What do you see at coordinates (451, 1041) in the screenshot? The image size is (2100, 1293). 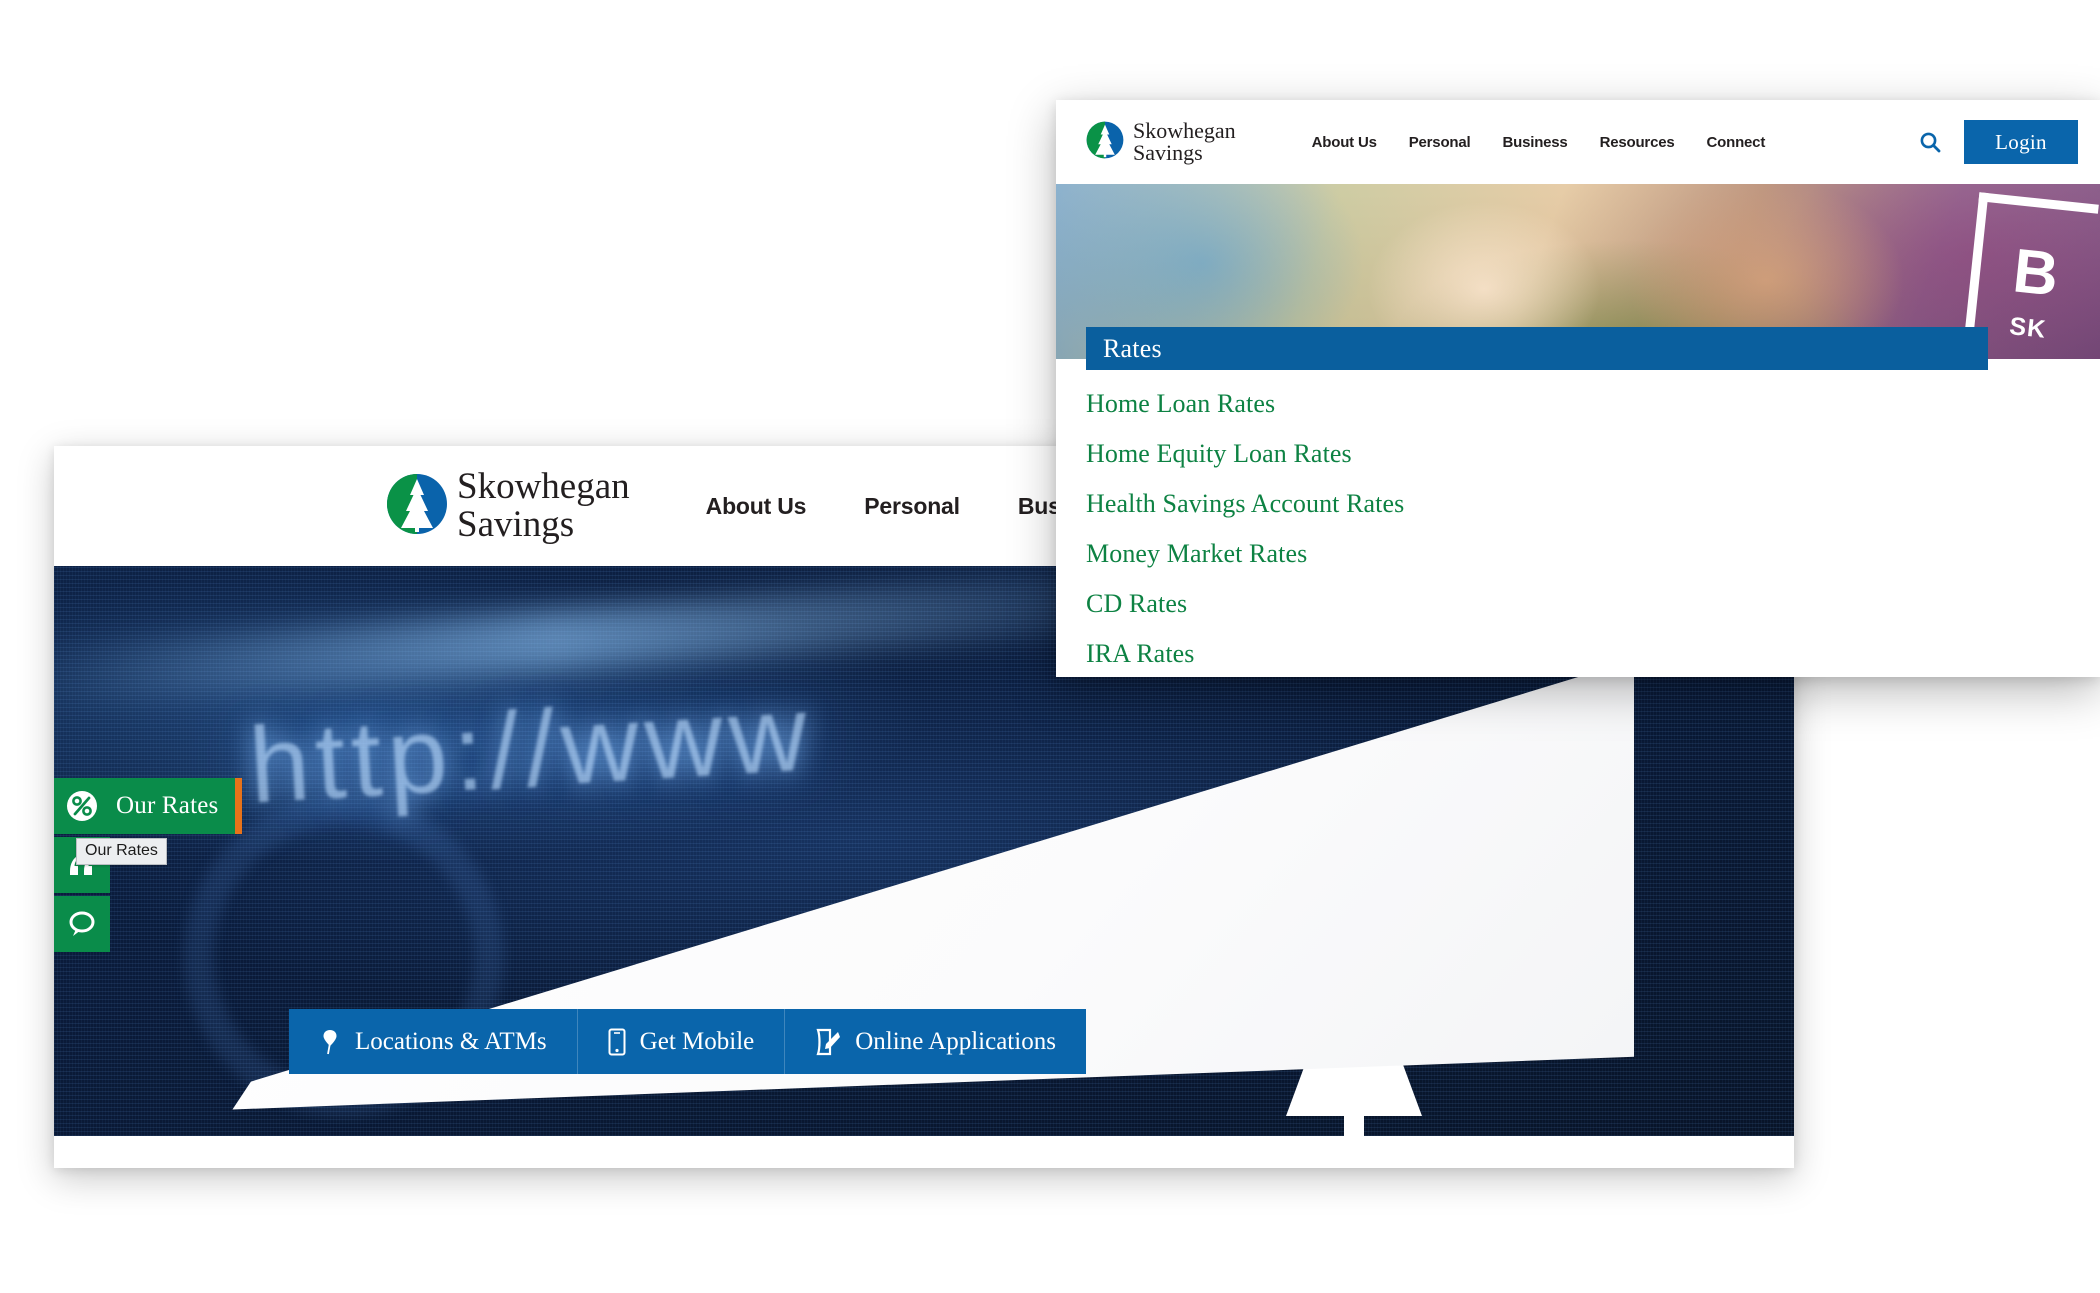 I see `quick-link-locations-atms-label: Locations & ATMs` at bounding box center [451, 1041].